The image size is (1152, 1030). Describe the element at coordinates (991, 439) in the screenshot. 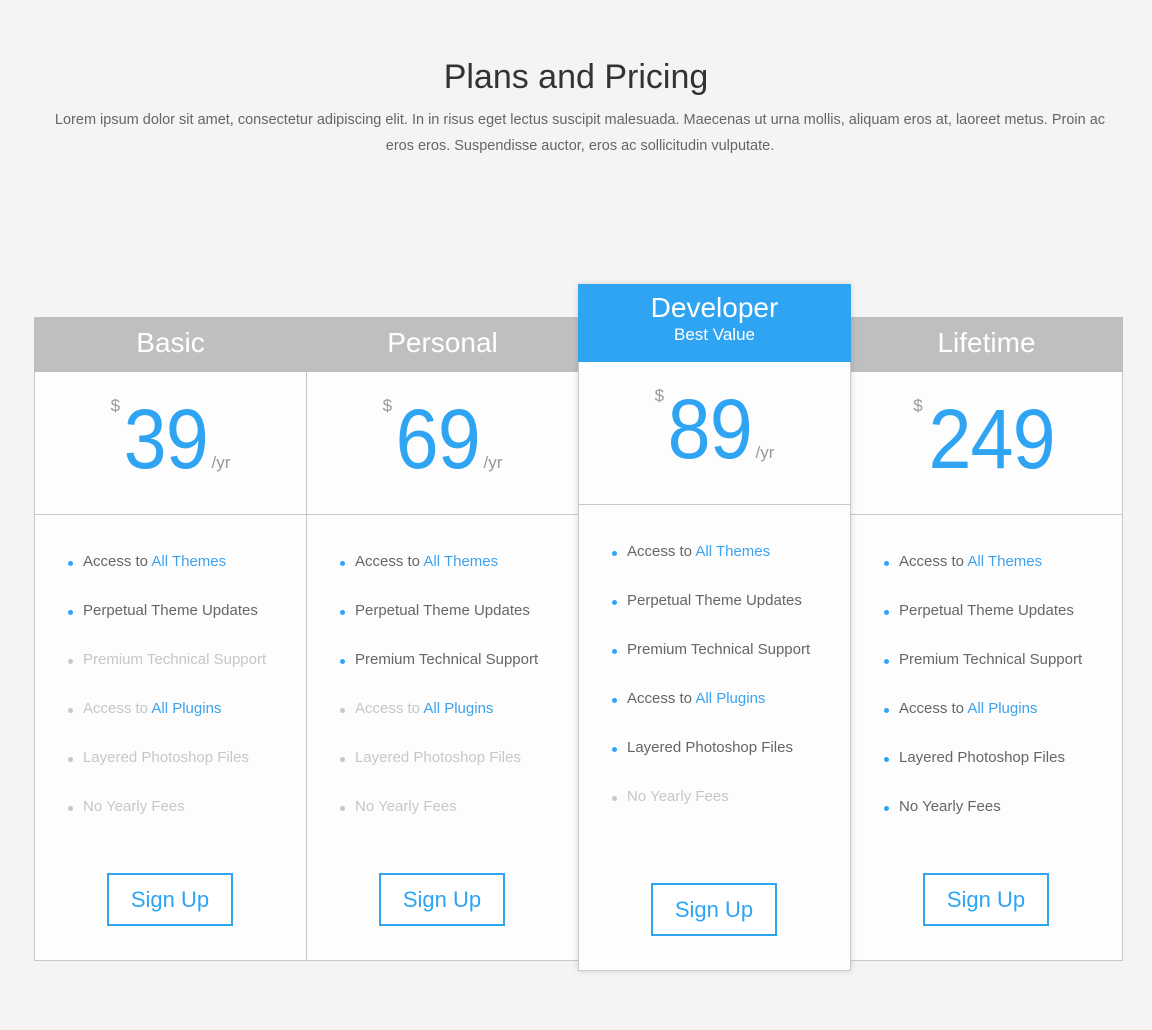

I see `price-amount: 249` at that location.